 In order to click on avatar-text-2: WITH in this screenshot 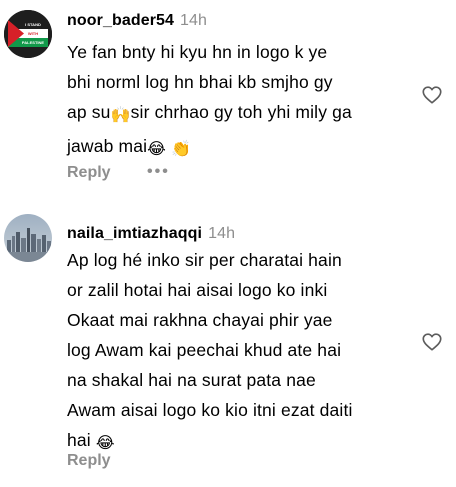, I will do `click(33, 33)`.